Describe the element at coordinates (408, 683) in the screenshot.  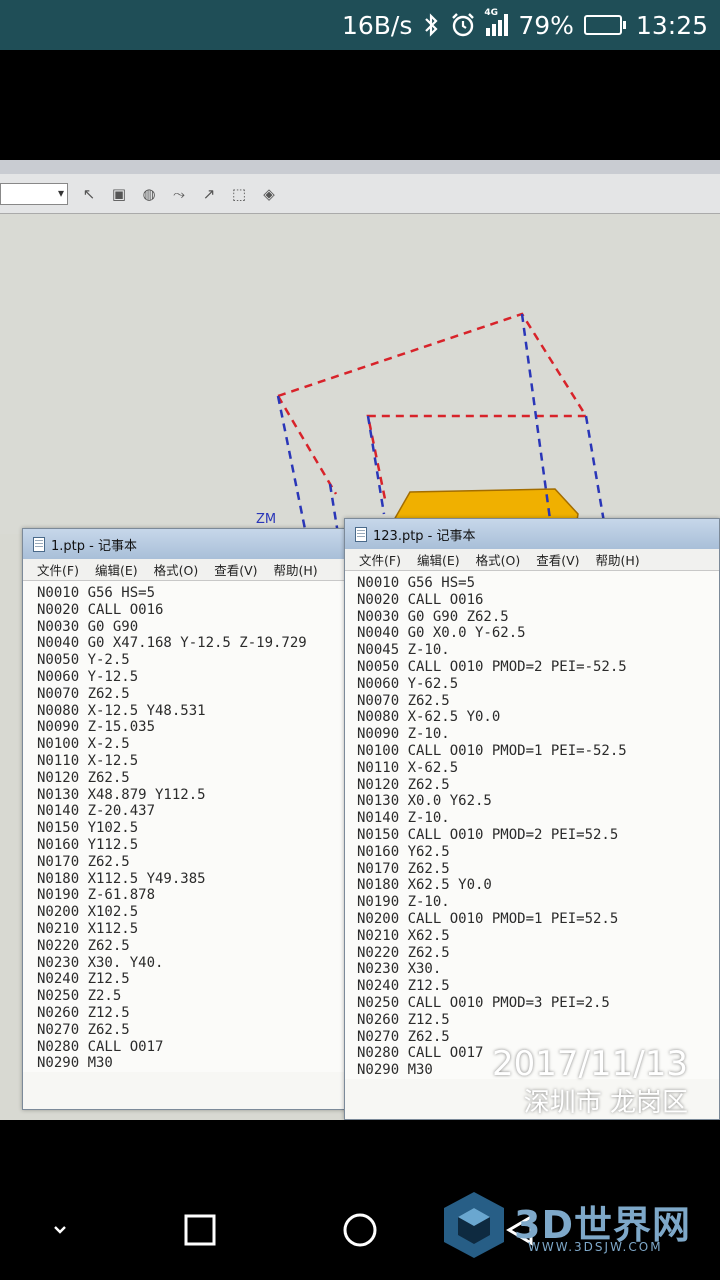
I see `code-line: N0060 Y-62.5` at that location.